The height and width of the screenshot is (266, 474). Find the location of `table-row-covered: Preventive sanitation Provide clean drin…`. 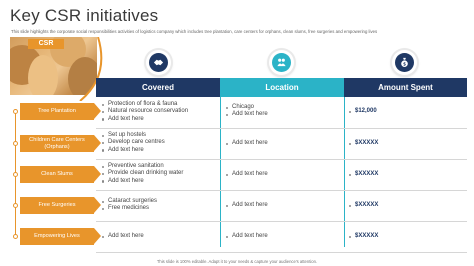

table-row-covered: Preventive sanitation Provide clean drin… is located at coordinates (142, 174).